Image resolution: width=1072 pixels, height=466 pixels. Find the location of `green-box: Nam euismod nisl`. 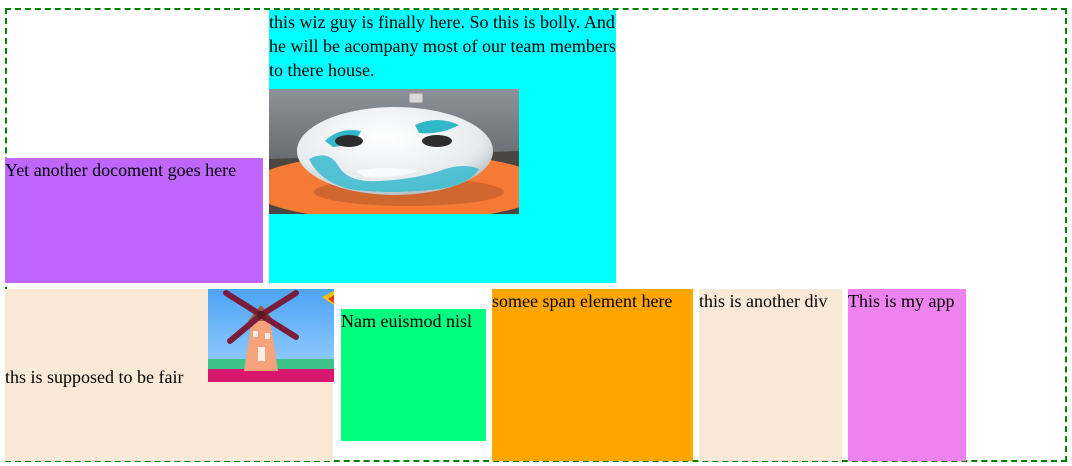

green-box: Nam euismod nisl is located at coordinates (413, 375).